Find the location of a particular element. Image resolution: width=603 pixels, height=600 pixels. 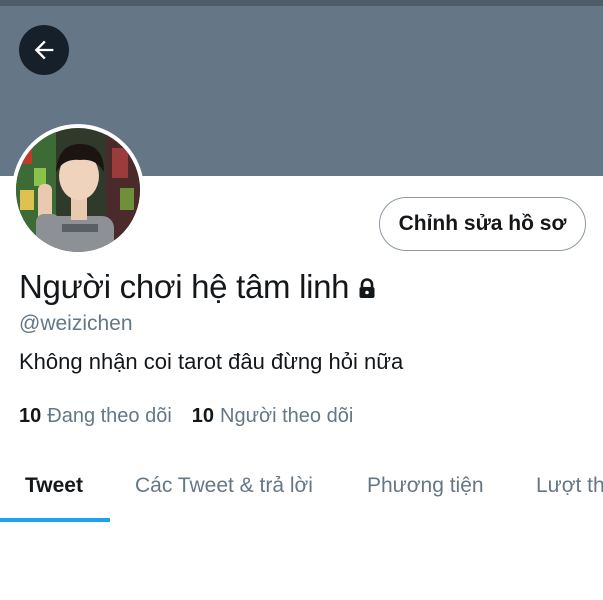

arrow-left-icon is located at coordinates (44, 50).